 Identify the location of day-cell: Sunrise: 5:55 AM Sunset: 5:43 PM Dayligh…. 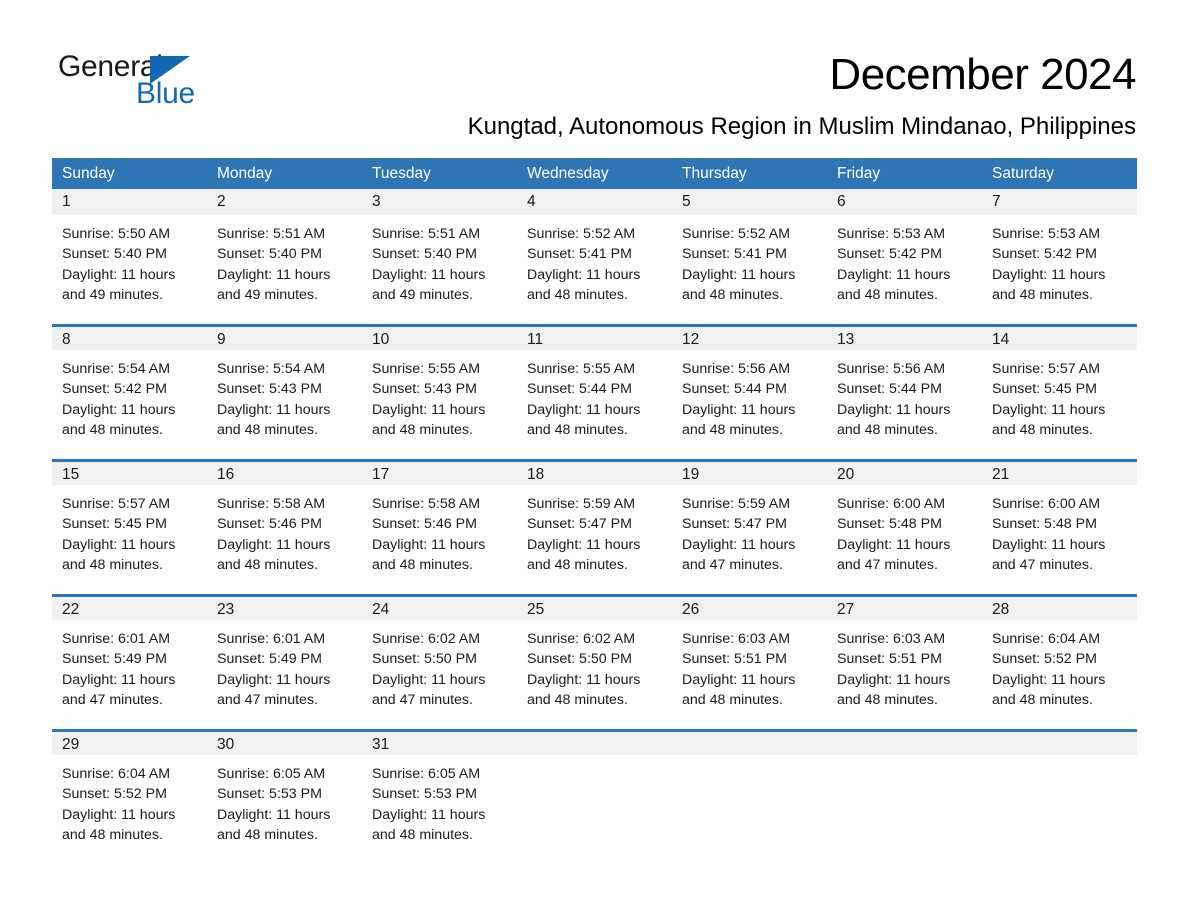
(439, 404).